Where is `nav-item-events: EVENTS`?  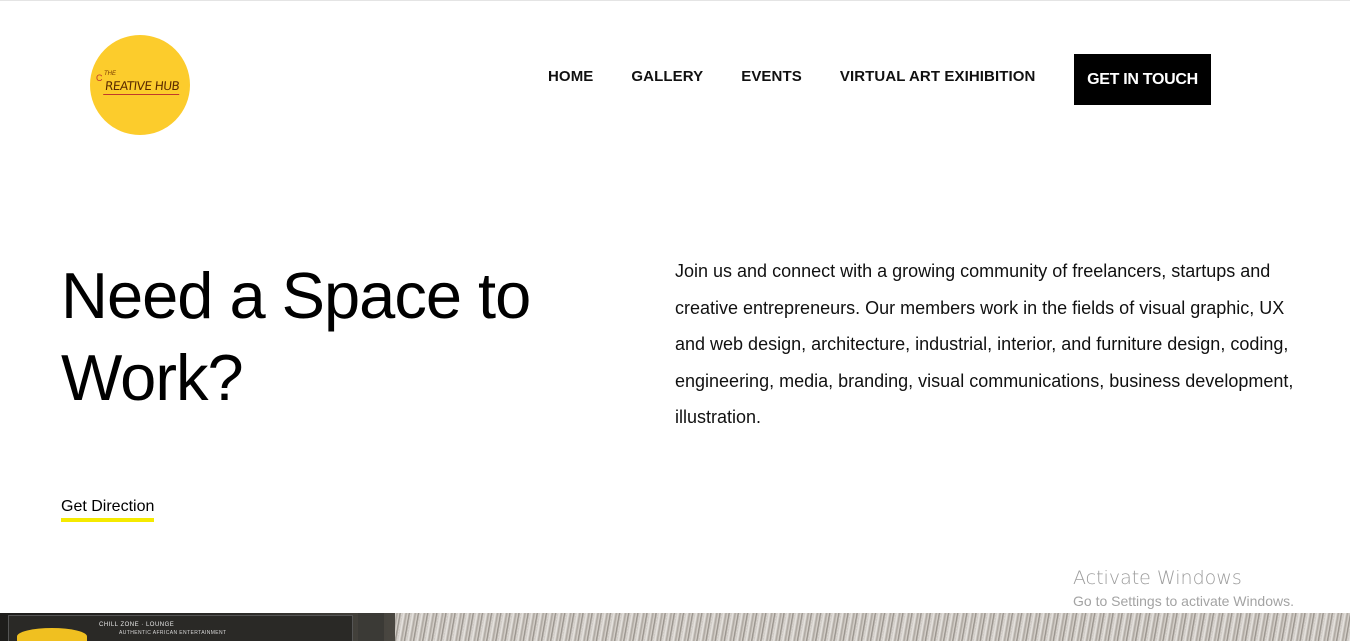 nav-item-events: EVENTS is located at coordinates (771, 76).